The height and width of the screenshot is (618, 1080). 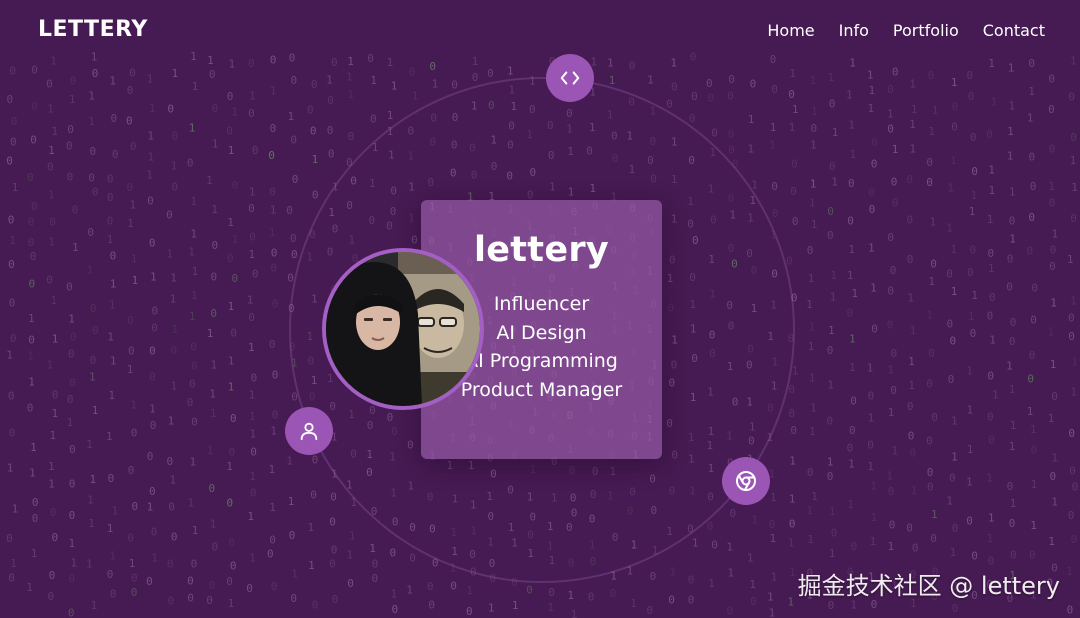 I want to click on chrome-orbit-button, so click(x=746, y=481).